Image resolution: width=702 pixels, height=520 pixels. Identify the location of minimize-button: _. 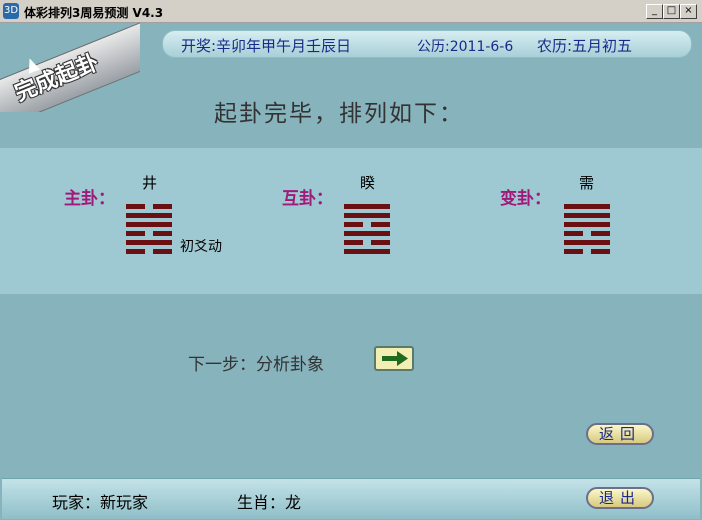
(654, 11).